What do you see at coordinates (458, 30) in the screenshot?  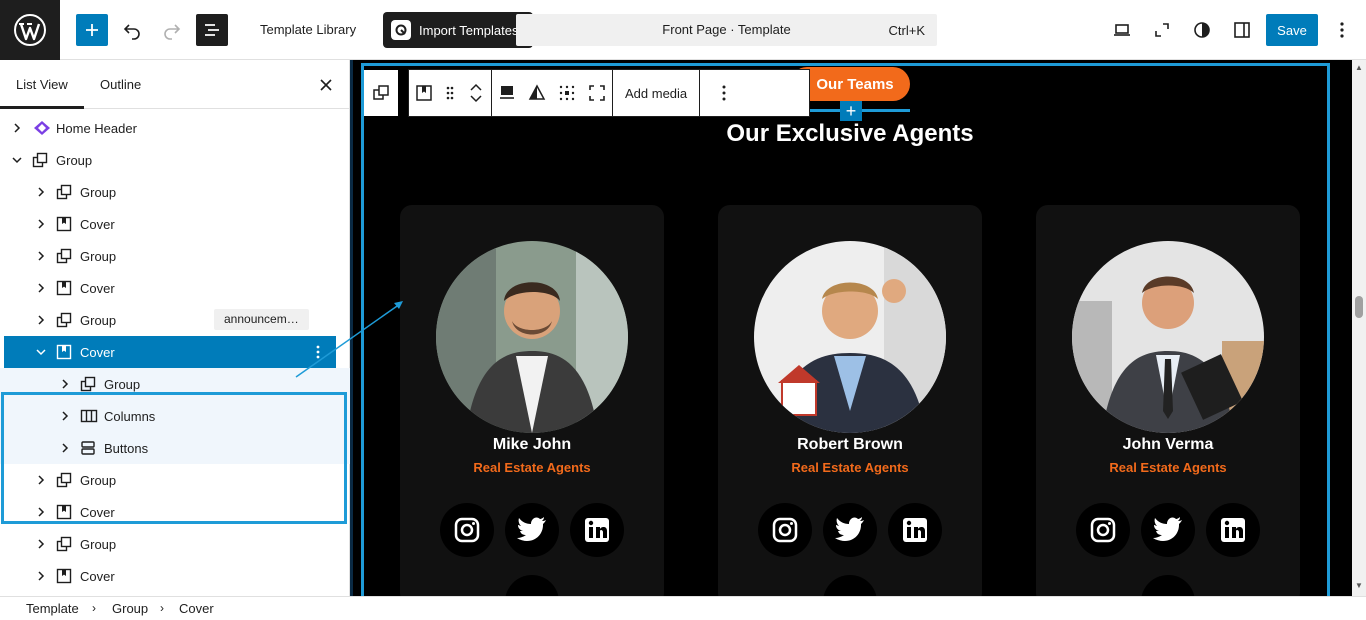 I see `import-templates-button: Import Templates` at bounding box center [458, 30].